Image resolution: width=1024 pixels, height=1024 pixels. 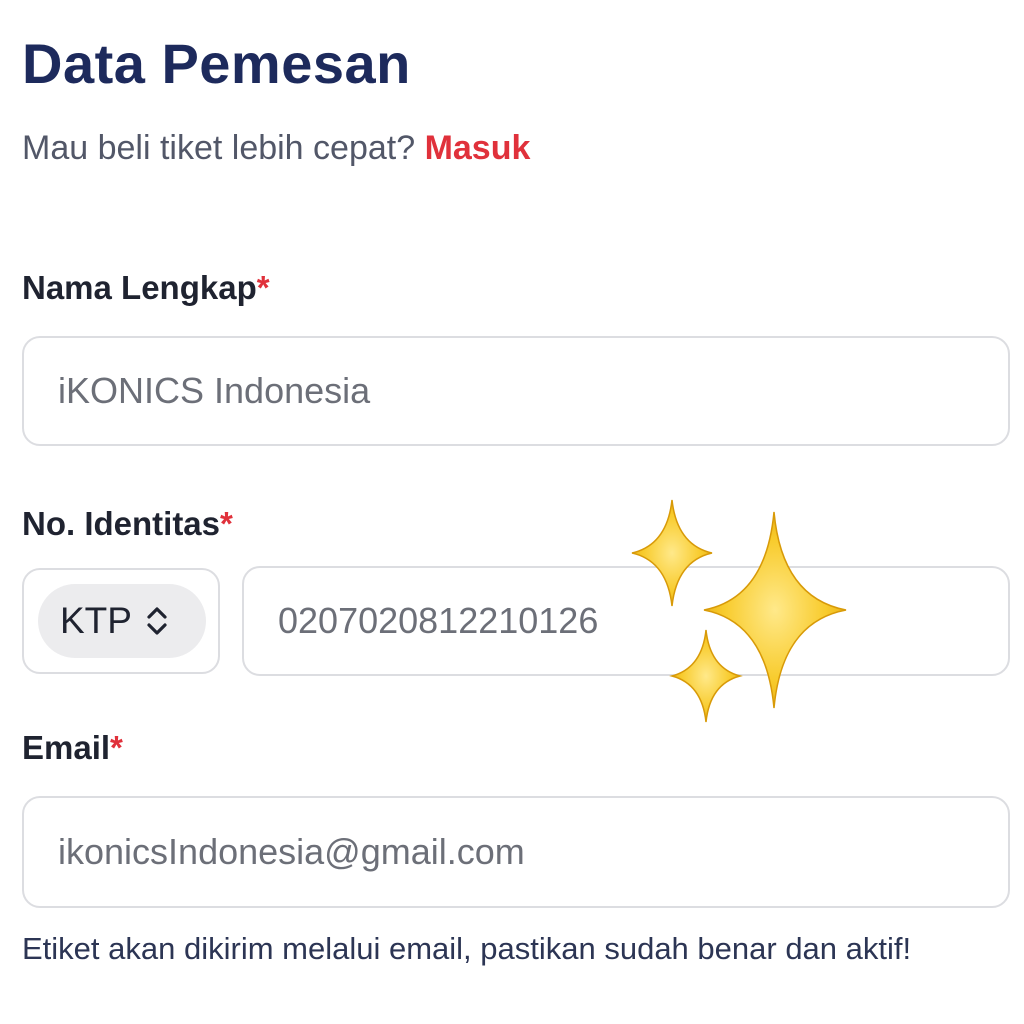 I want to click on email-field, so click(x=516, y=852).